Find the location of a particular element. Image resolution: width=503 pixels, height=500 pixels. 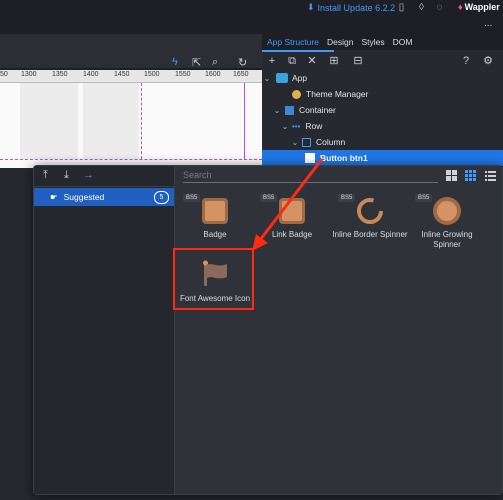

tree-item-label: Column is located at coordinates (331, 142).